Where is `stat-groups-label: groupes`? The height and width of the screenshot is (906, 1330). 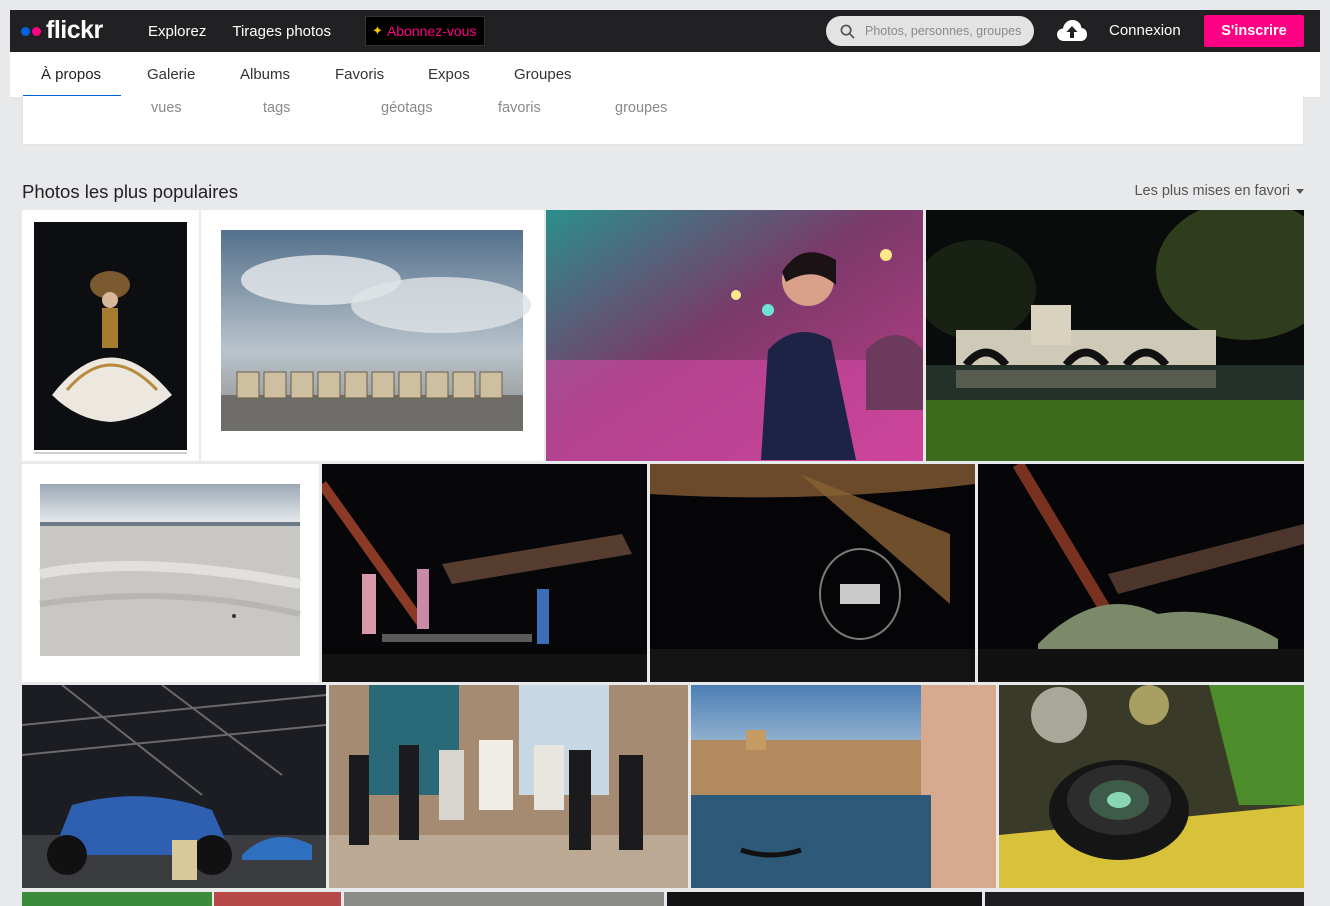 stat-groups-label: groupes is located at coordinates (641, 108).